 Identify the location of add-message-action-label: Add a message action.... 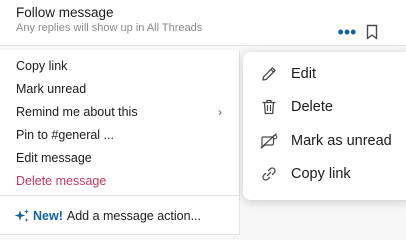
(133, 216).